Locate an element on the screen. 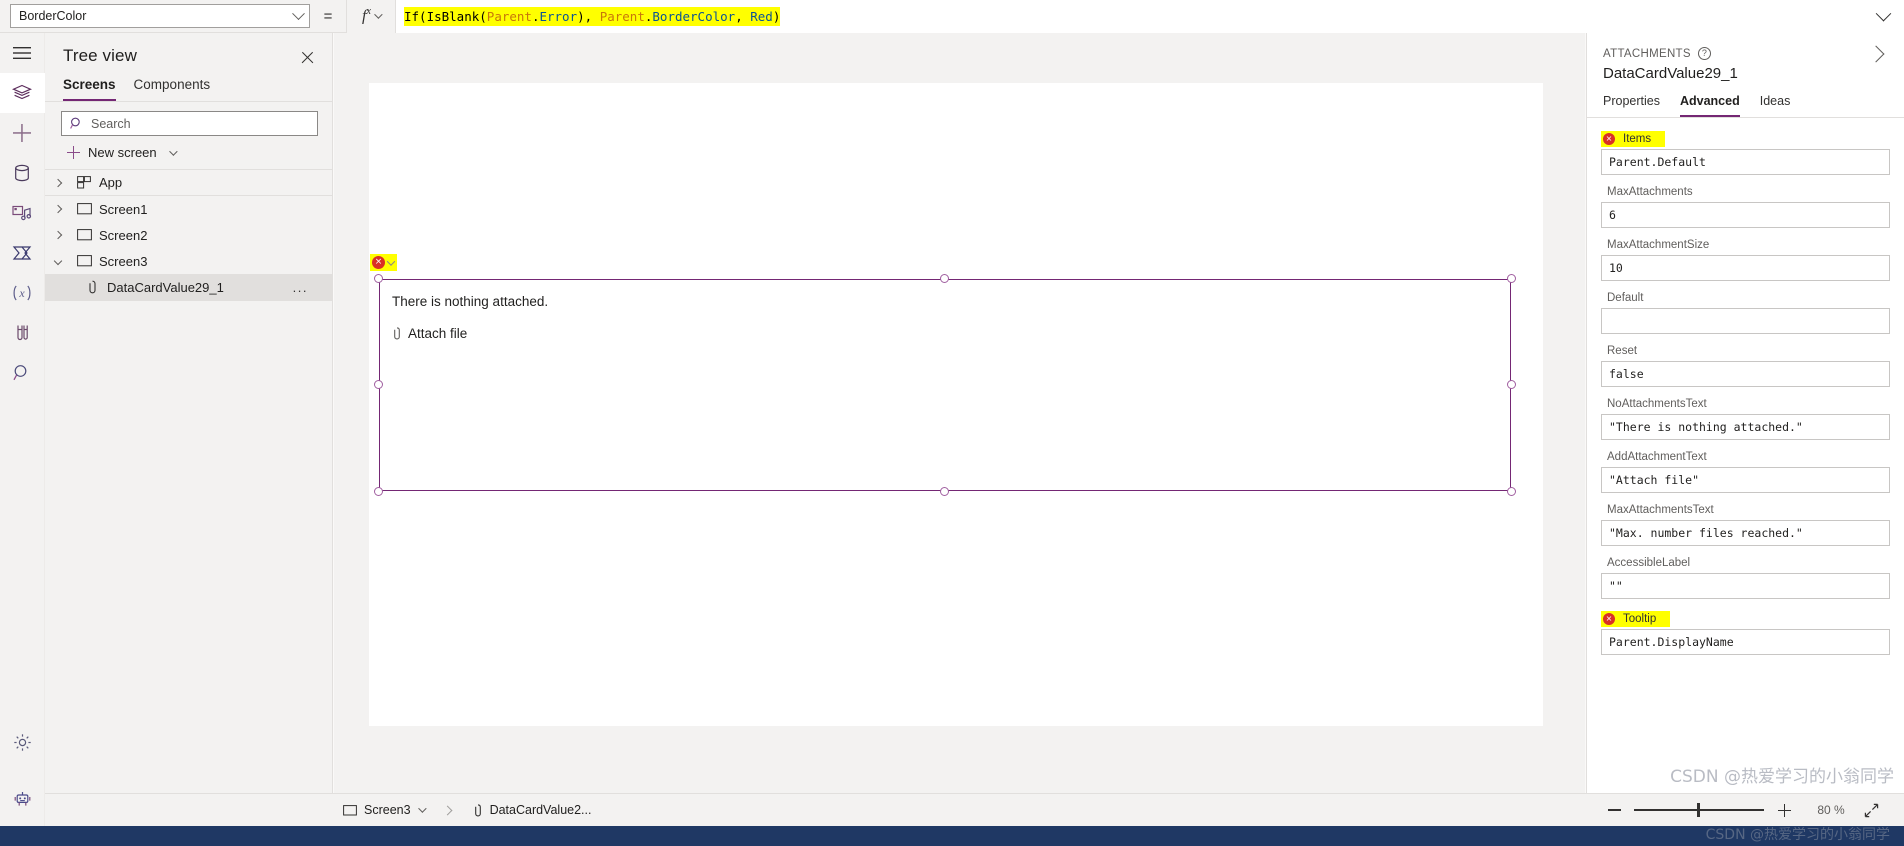 This screenshot has height=846, width=1904. minus-icon is located at coordinates (1614, 810).